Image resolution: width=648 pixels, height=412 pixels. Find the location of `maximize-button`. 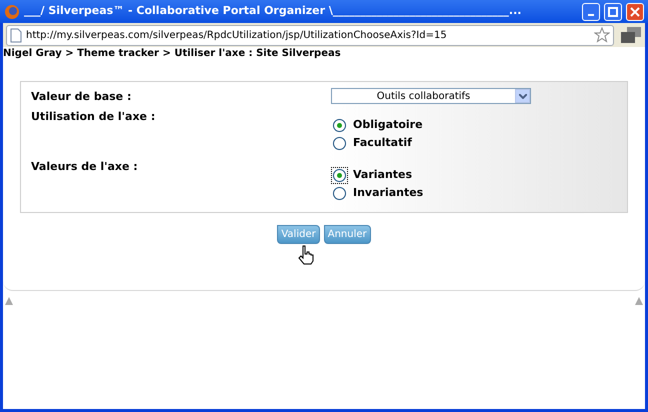

maximize-button is located at coordinates (613, 11).